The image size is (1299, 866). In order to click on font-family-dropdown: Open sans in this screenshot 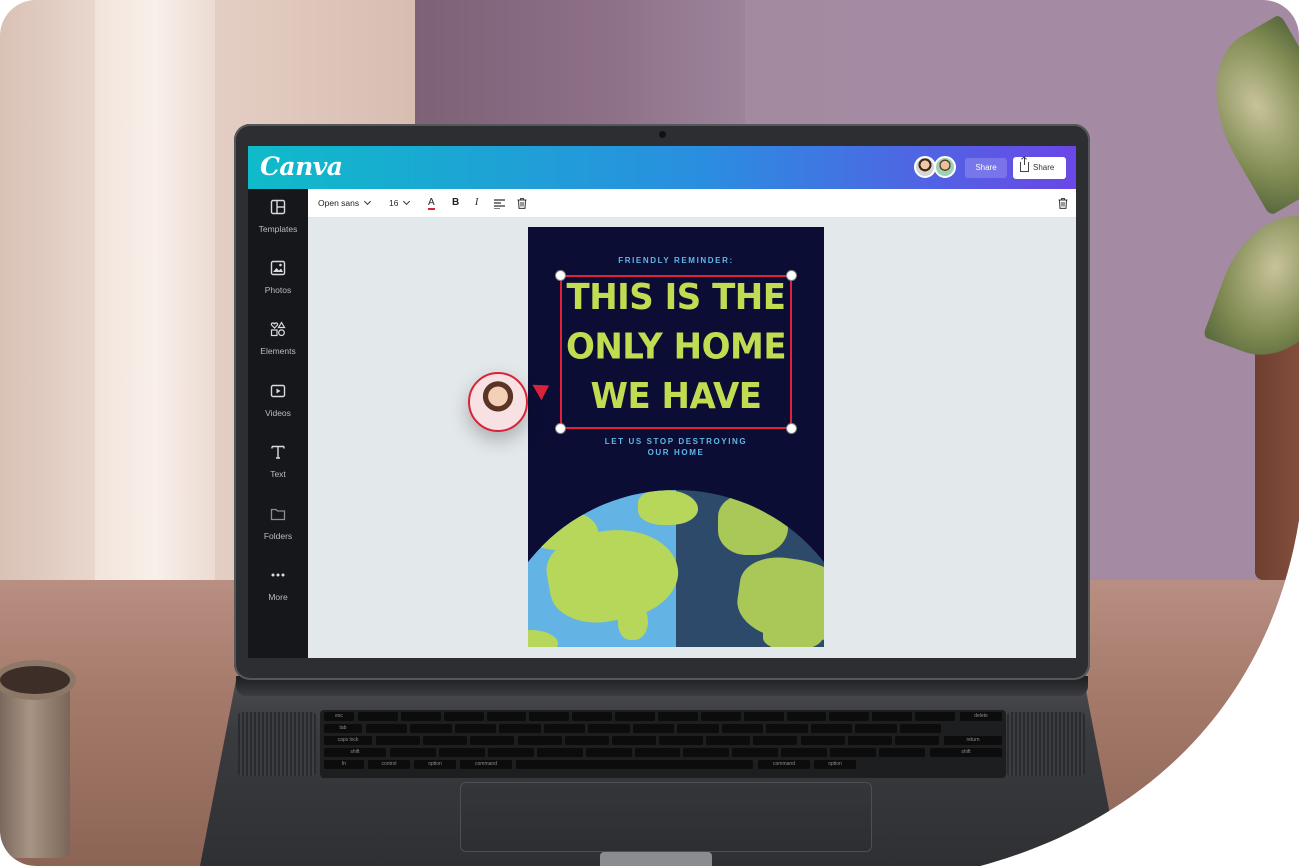, I will do `click(344, 203)`.